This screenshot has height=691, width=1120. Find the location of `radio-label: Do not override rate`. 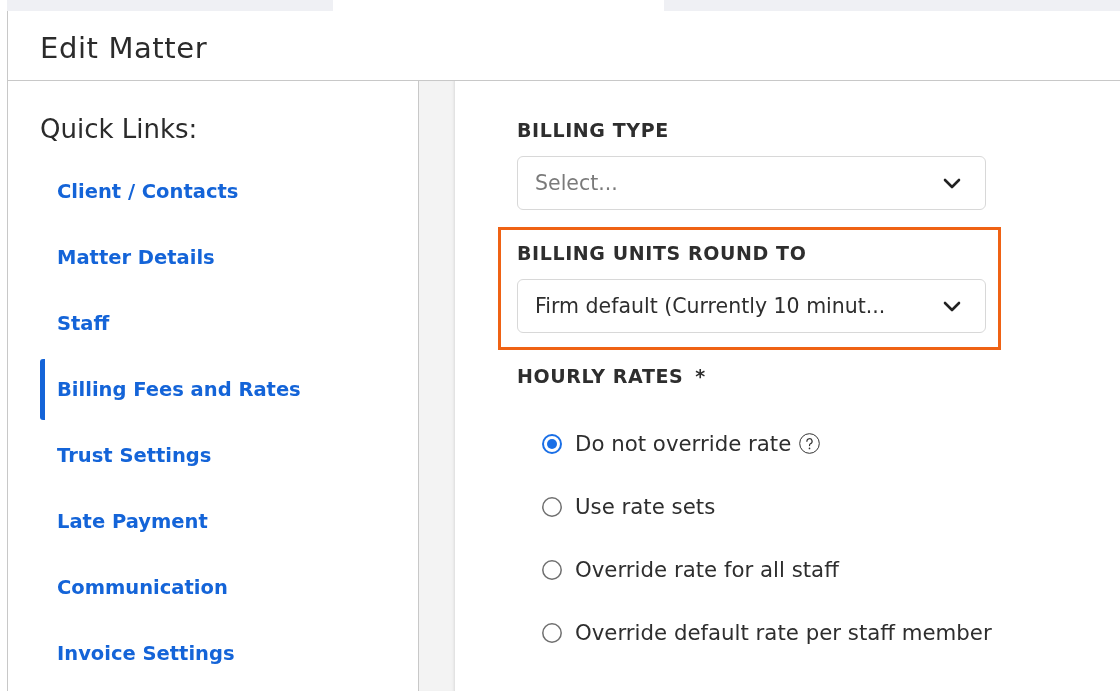

radio-label: Do not override rate is located at coordinates (683, 443).